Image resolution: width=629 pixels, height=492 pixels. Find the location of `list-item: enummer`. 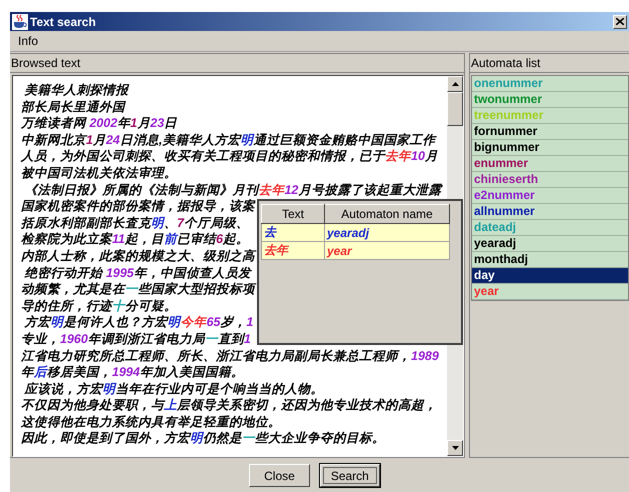

list-item: enummer is located at coordinates (550, 164).